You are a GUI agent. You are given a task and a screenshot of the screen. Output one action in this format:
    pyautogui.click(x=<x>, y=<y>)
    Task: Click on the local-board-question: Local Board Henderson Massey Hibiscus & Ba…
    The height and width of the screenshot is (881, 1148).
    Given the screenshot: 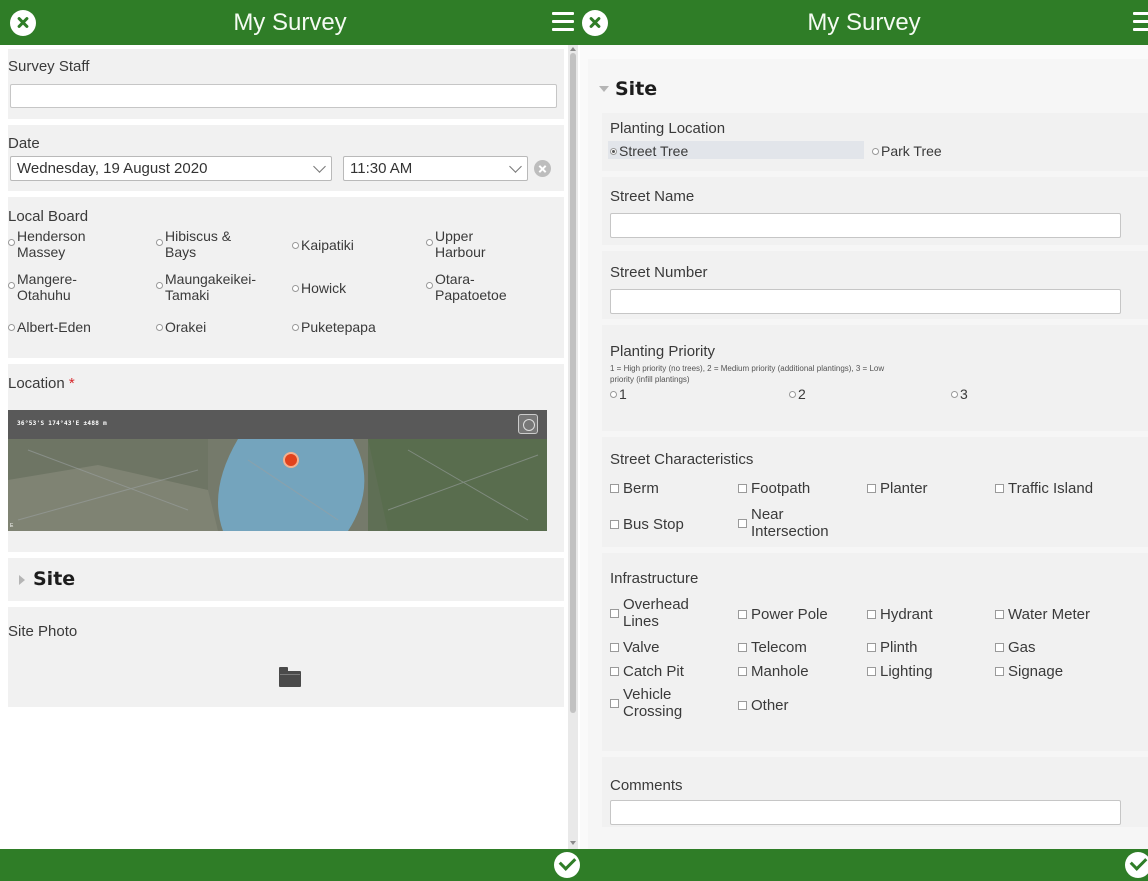 What is the action you would take?
    pyautogui.click(x=286, y=277)
    